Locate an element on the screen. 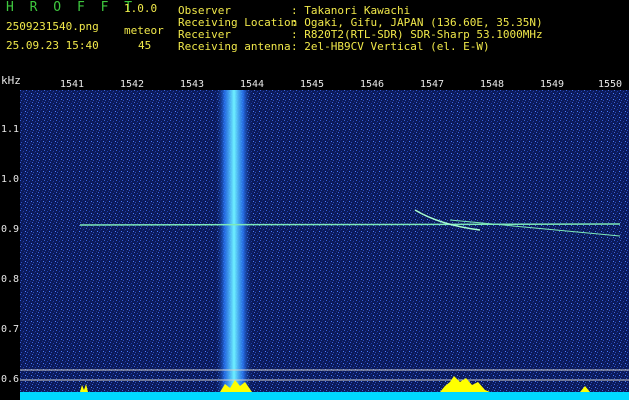 Image resolution: width=629 pixels, height=400 pixels. file-name: 2509231540.png is located at coordinates (52, 26).